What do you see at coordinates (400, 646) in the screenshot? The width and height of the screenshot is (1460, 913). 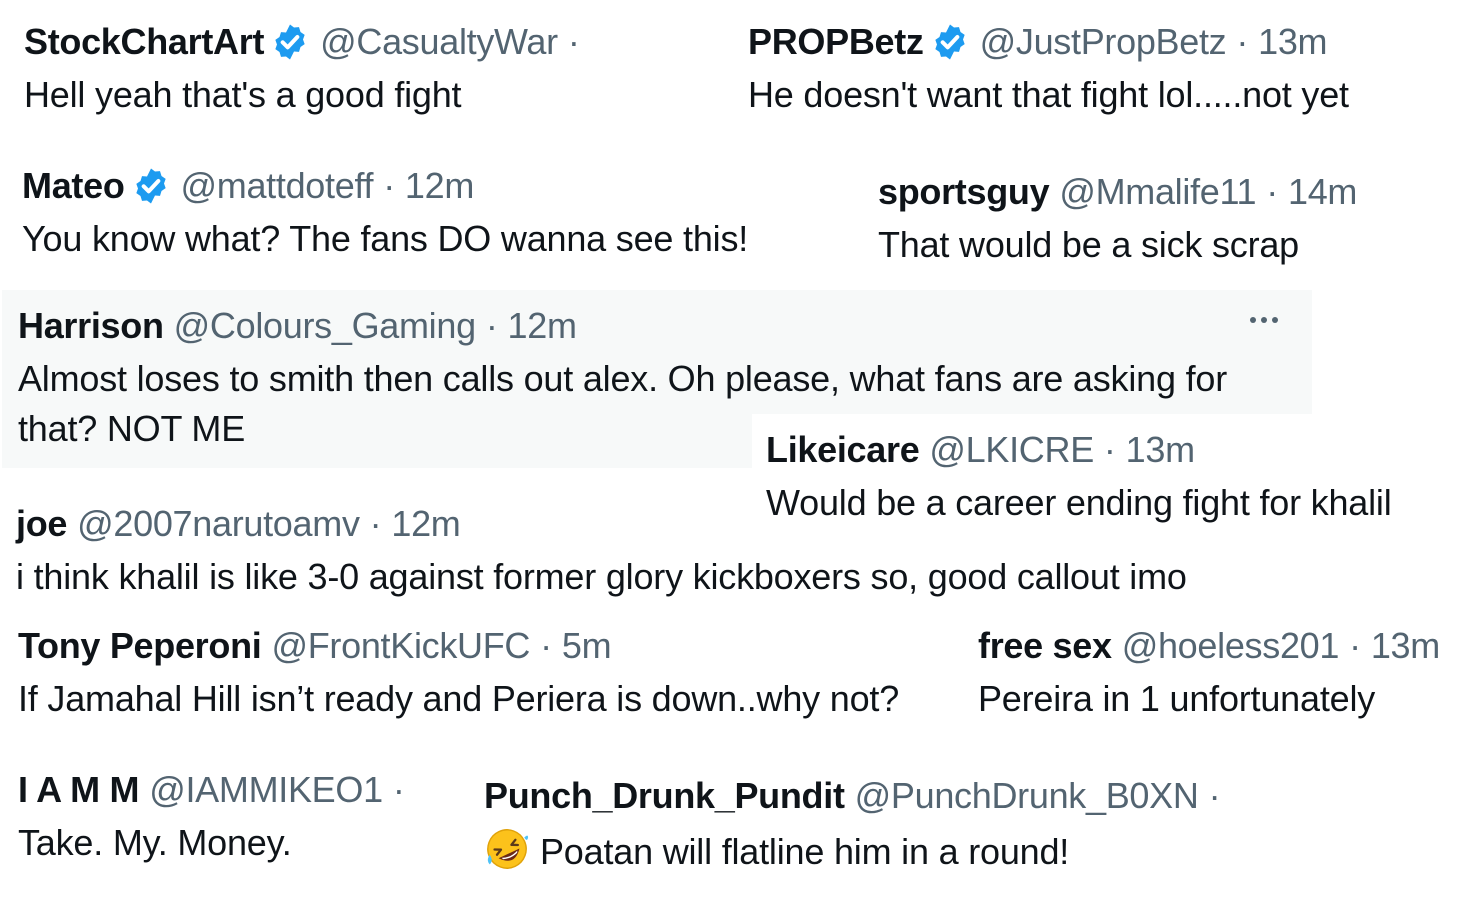 I see `user-handle: @FrontKickUFC` at bounding box center [400, 646].